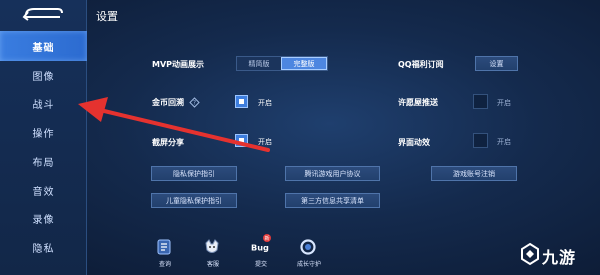 This screenshot has width=600, height=275. Describe the element at coordinates (304, 63) in the screenshot. I see `mvp-option-full: 完整版` at that location.